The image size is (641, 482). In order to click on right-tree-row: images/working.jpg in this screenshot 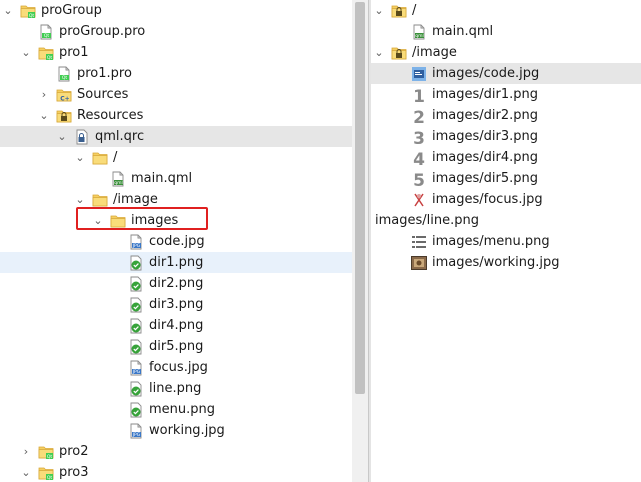, I will do `click(506, 262)`.